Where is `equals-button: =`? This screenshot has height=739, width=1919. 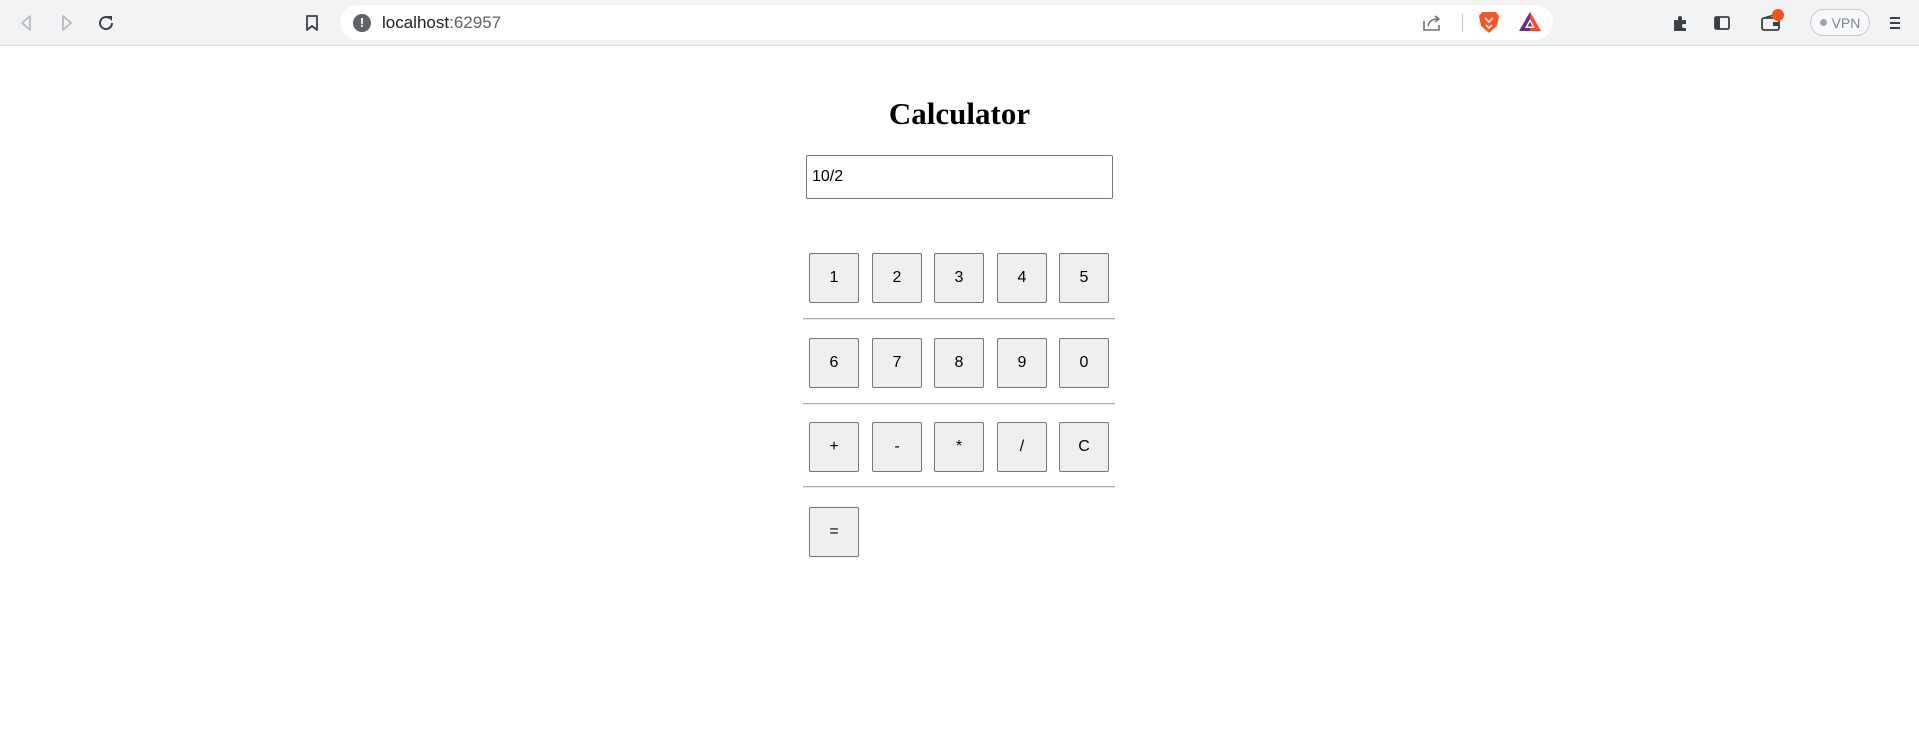
equals-button: = is located at coordinates (834, 532).